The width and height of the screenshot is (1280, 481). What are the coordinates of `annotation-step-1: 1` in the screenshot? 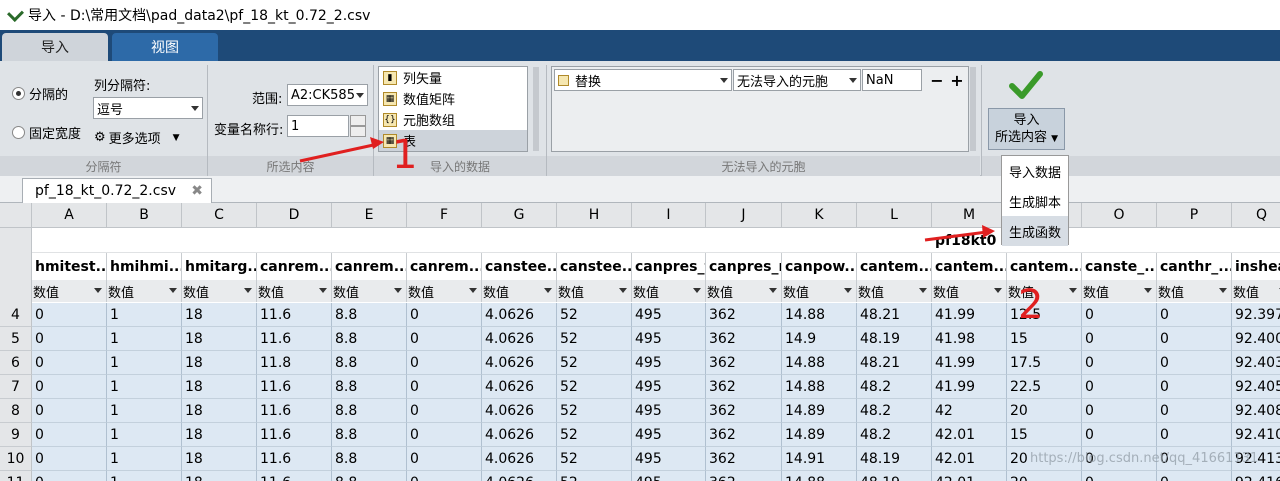 It's located at (405, 155).